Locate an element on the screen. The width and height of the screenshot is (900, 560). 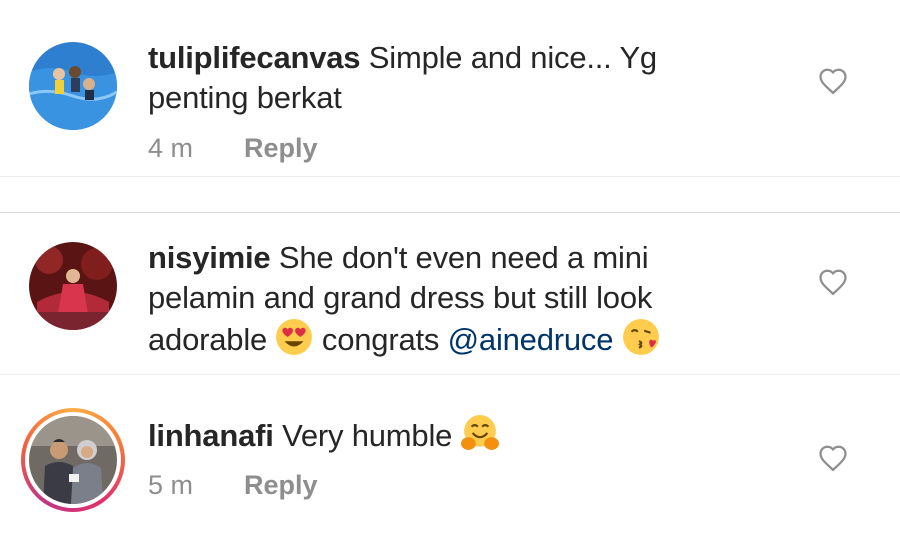
comment-body-line2: pelamin and grand dress but still look is located at coordinates (400, 297).